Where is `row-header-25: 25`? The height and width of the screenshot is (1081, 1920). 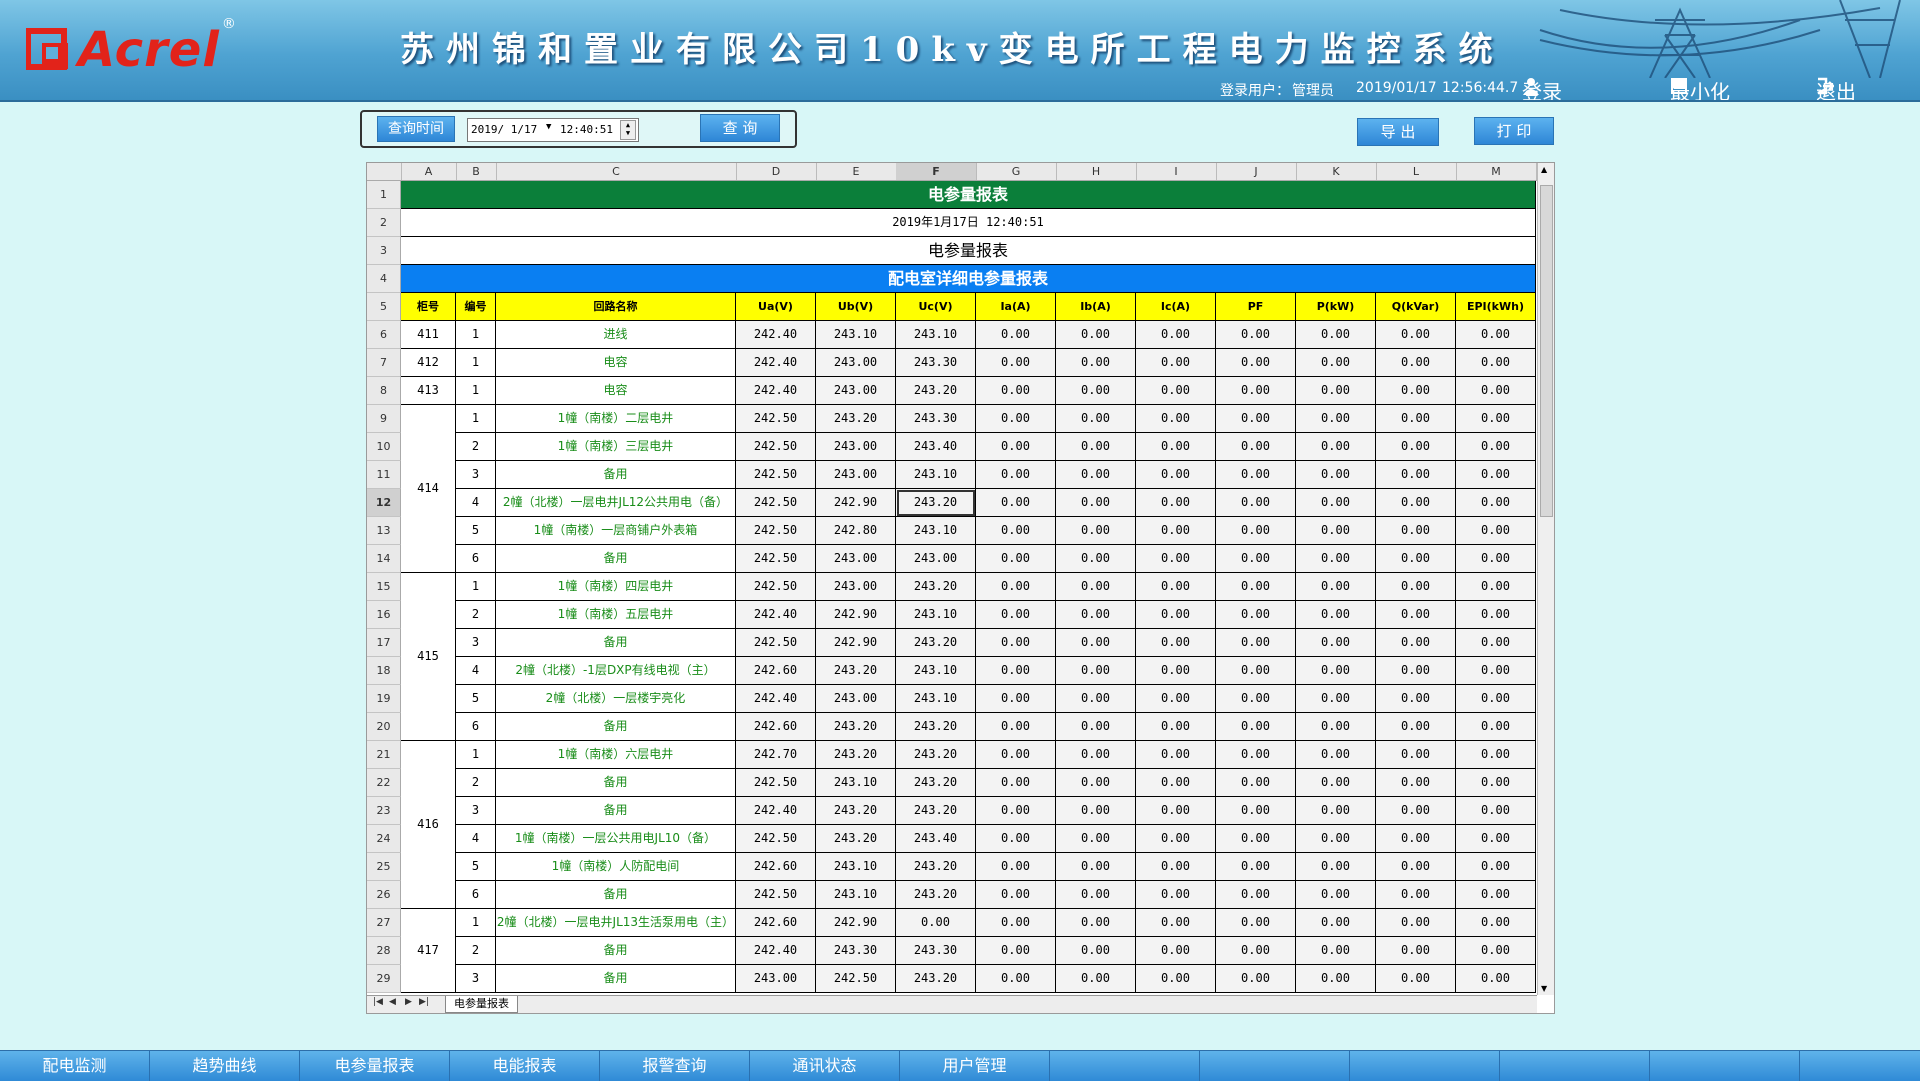 row-header-25: 25 is located at coordinates (384, 867).